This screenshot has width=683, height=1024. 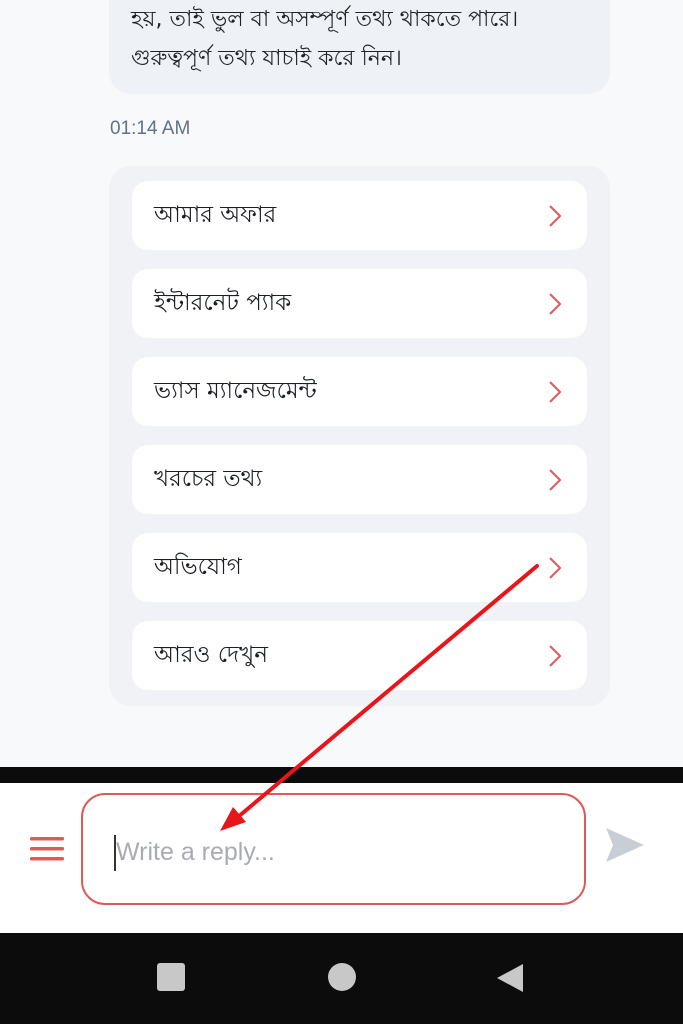 What do you see at coordinates (341, 775) in the screenshot?
I see `divider-bar` at bounding box center [341, 775].